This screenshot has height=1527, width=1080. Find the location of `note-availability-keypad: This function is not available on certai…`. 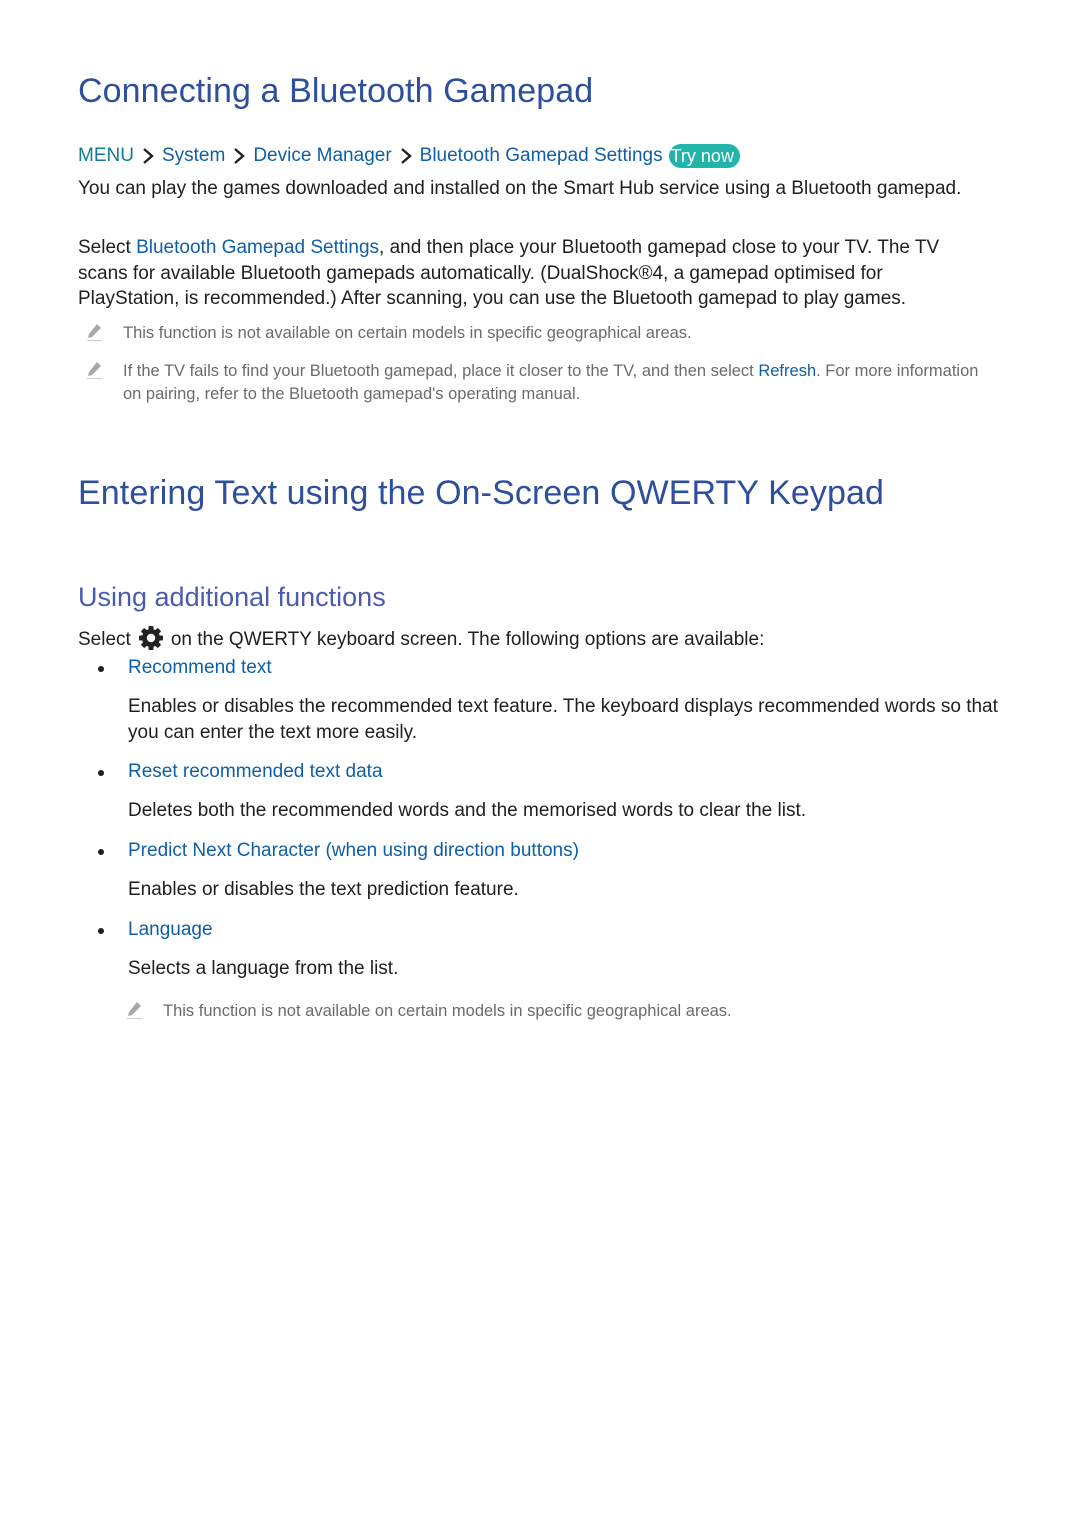

note-availability-keypad: This function is not available on certai… is located at coordinates (558, 1011).